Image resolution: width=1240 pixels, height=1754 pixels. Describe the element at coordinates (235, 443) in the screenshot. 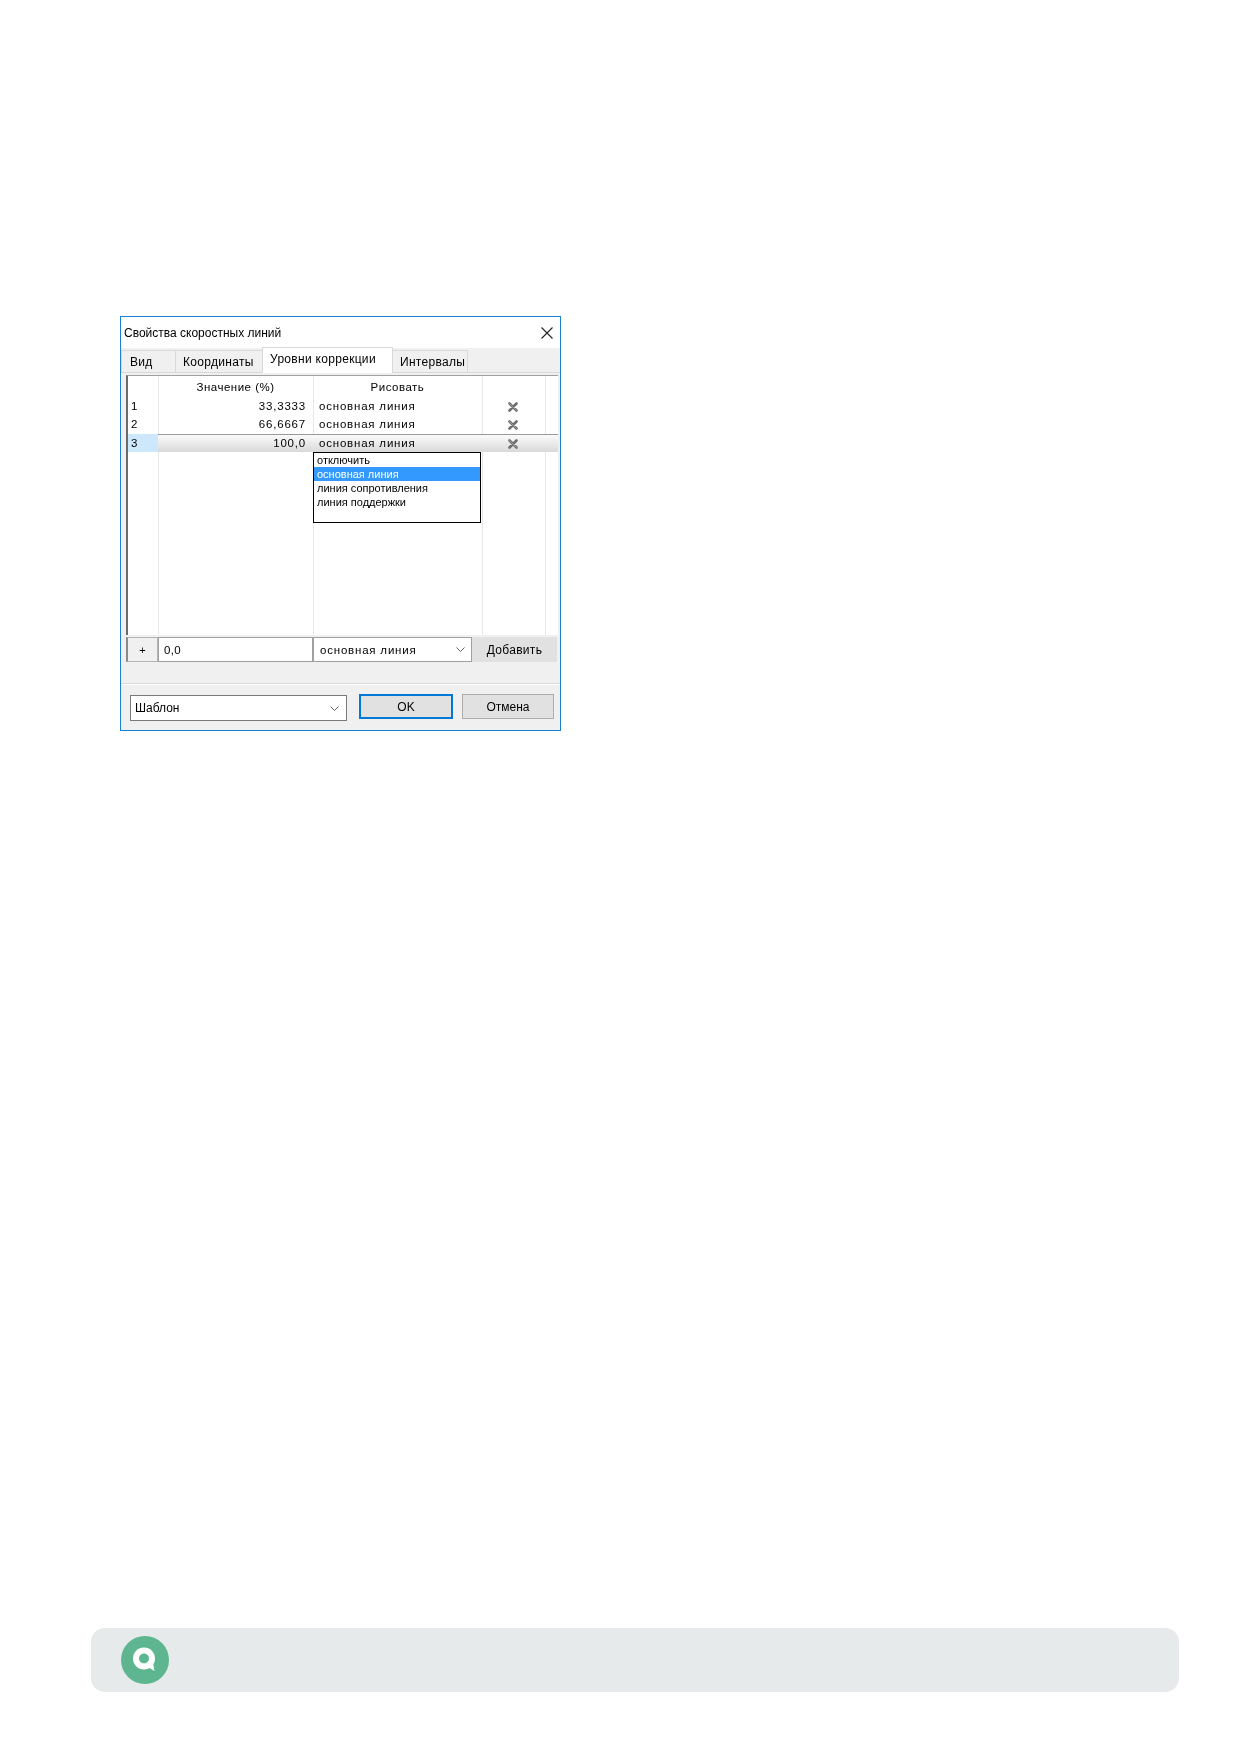

I see `table-cell: 100,0` at that location.